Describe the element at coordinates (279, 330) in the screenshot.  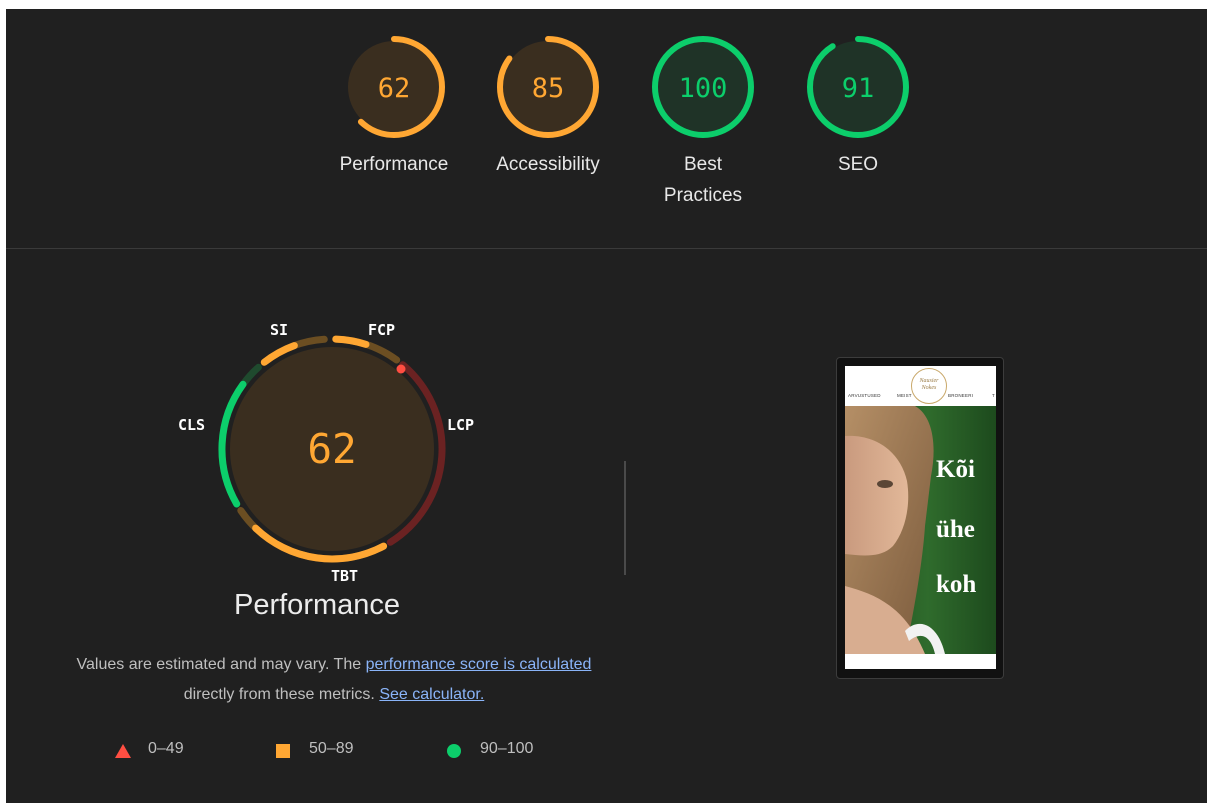
I see `metric-label-si: SI` at that location.